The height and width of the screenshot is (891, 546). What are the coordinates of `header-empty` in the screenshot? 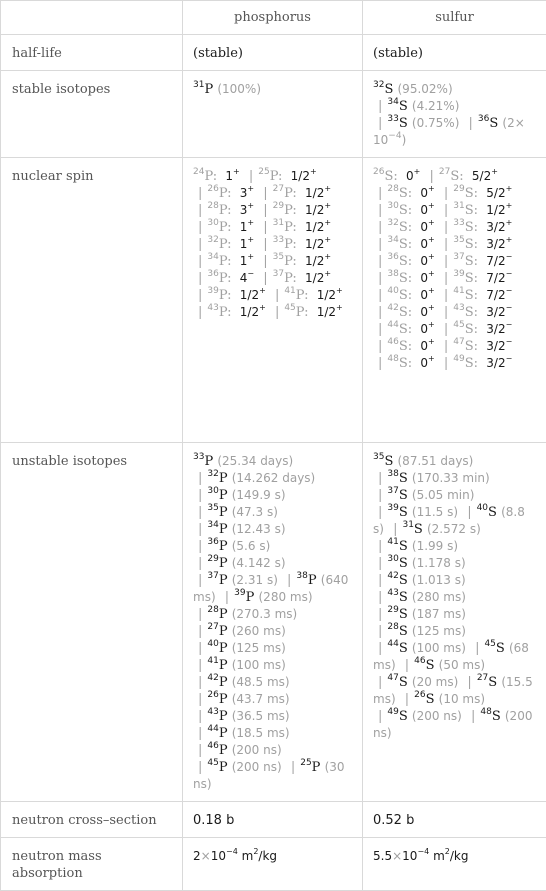 It's located at (92, 18).